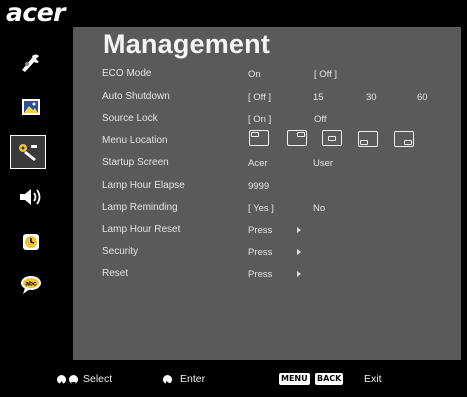 This screenshot has width=467, height=397. I want to click on menu-location-top-left, so click(259, 138).